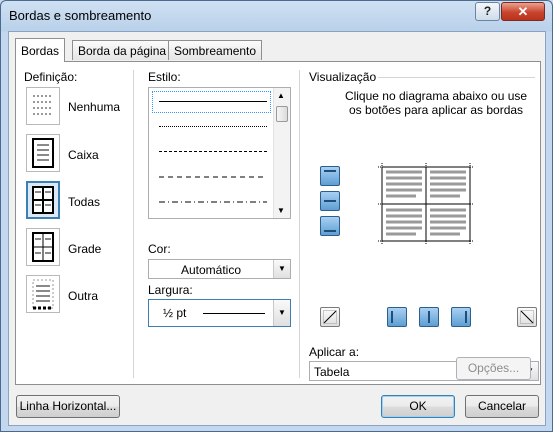 Image resolution: width=553 pixels, height=432 pixels. I want to click on tab-bordas: Bordas, so click(40, 50).